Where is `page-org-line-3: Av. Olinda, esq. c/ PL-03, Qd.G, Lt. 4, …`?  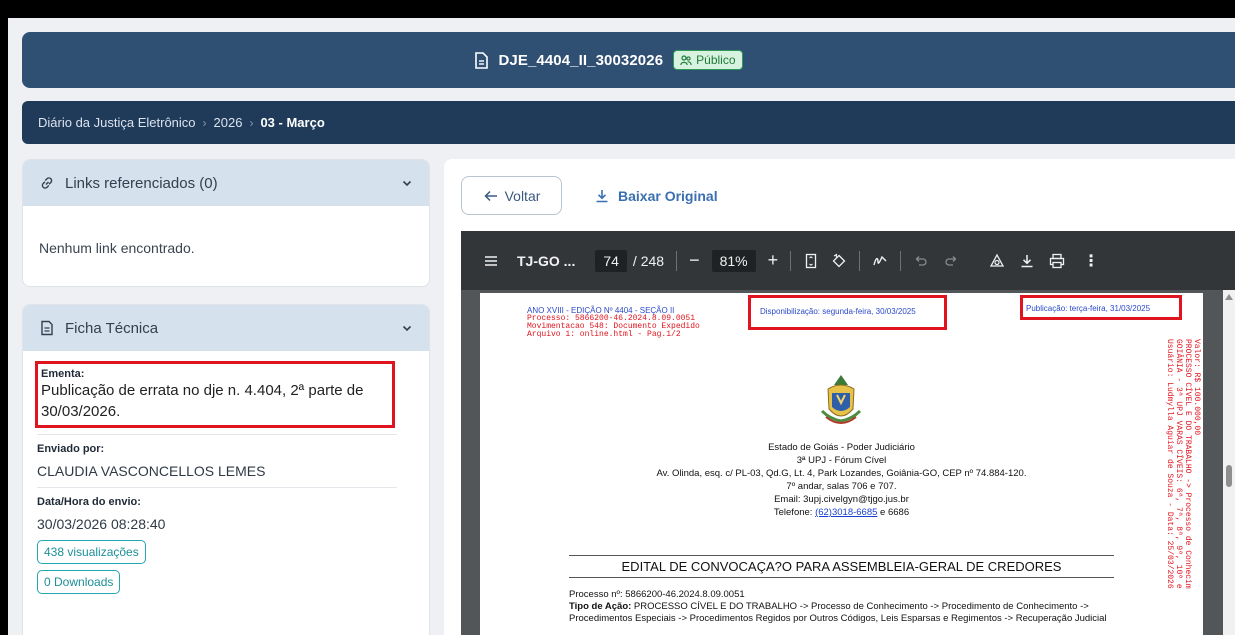
page-org-line-3: Av. Olinda, esq. c/ PL-03, Qd.G, Lt. 4, … is located at coordinates (841, 473).